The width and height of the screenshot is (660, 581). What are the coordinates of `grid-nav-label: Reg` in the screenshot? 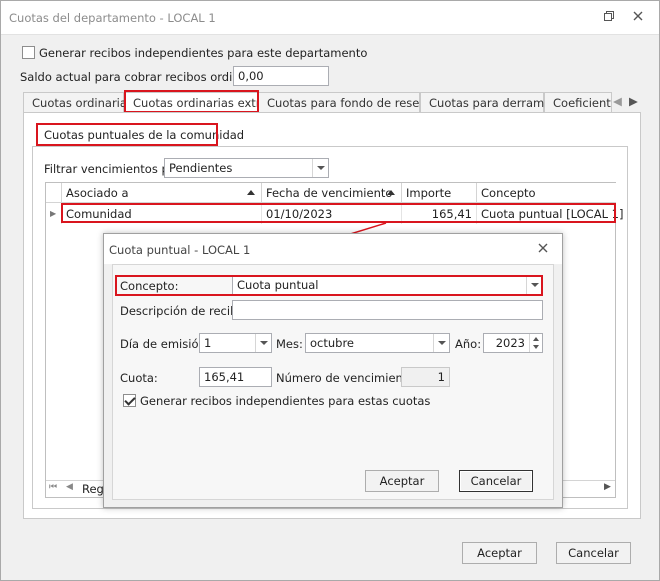 It's located at (93, 489).